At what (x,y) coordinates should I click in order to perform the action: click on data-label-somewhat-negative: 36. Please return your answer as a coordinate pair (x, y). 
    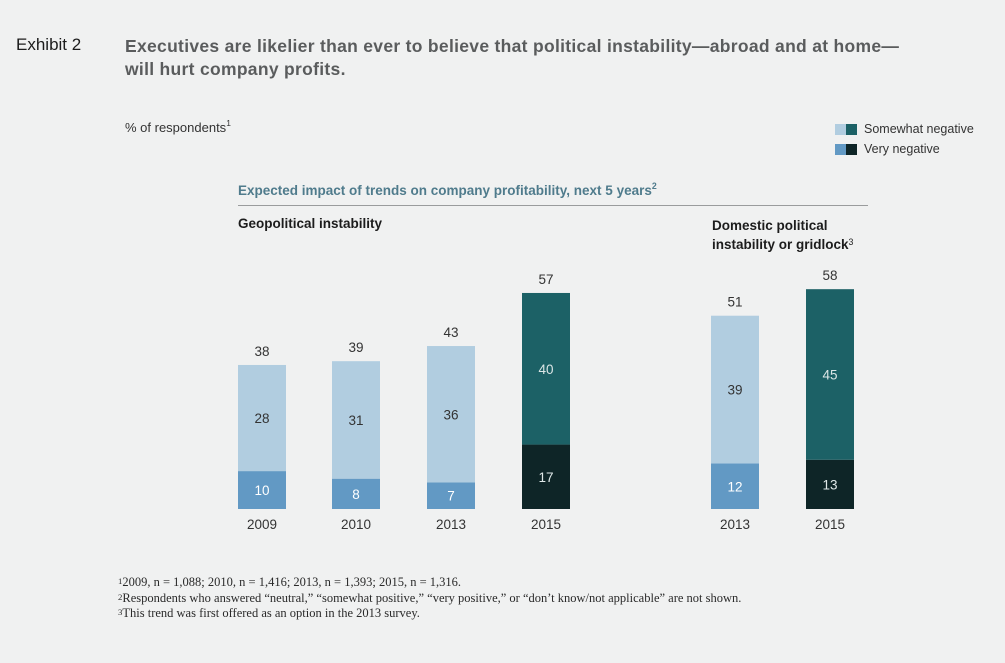
    Looking at the image, I should click on (450, 414).